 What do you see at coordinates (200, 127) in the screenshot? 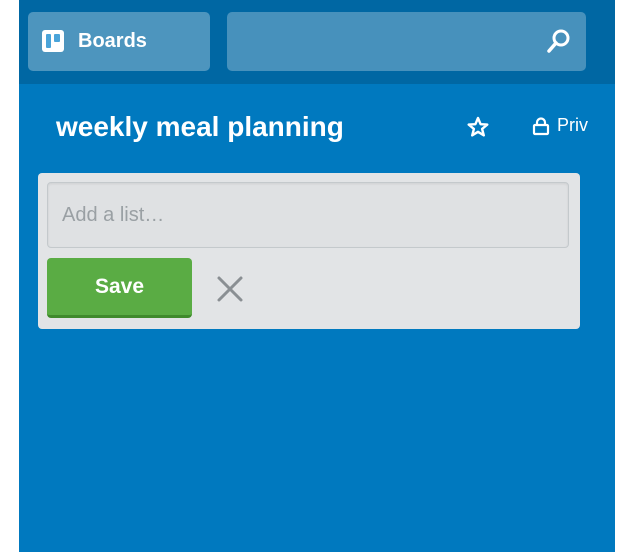
I see `board-title: weekly meal planning` at bounding box center [200, 127].